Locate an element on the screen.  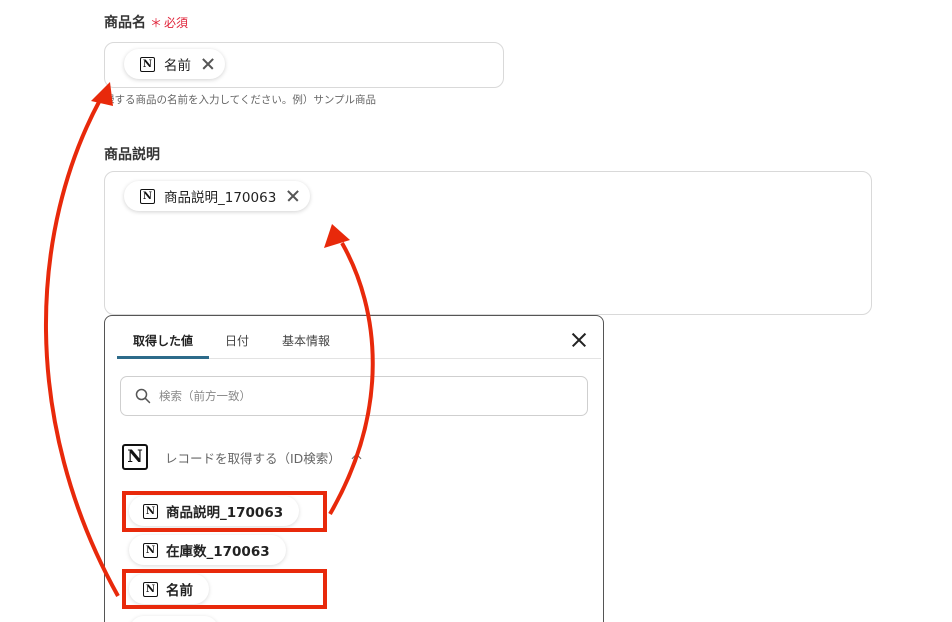
highlight-box-name is located at coordinates (224, 589).